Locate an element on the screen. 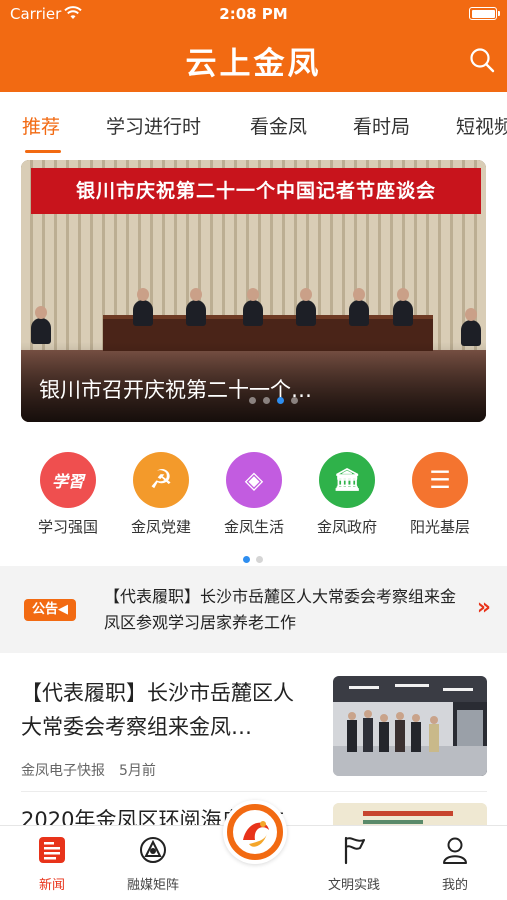 Image resolution: width=507 pixels, height=900 pixels. bottom-tab-bar: 新闻 融媒矩阵 文明实践 我的 is located at coordinates (253, 850).